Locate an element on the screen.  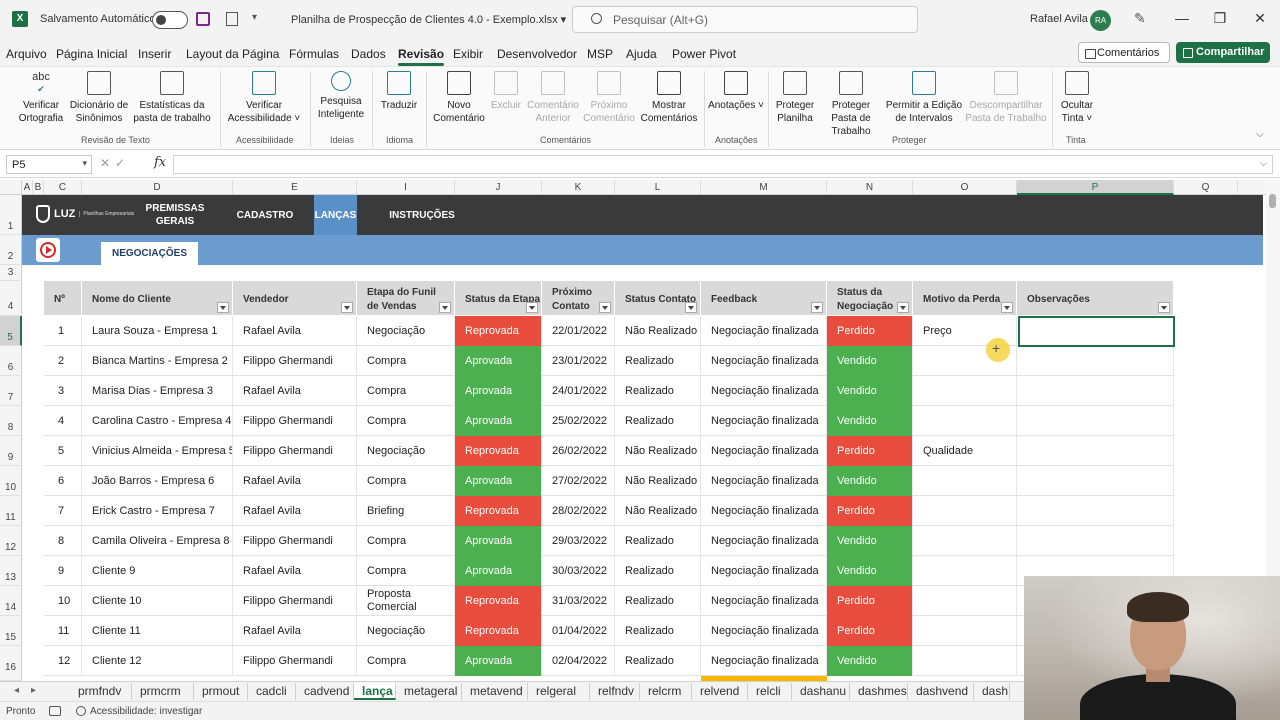
cell-numero: 10 is located at coordinates (63, 601).